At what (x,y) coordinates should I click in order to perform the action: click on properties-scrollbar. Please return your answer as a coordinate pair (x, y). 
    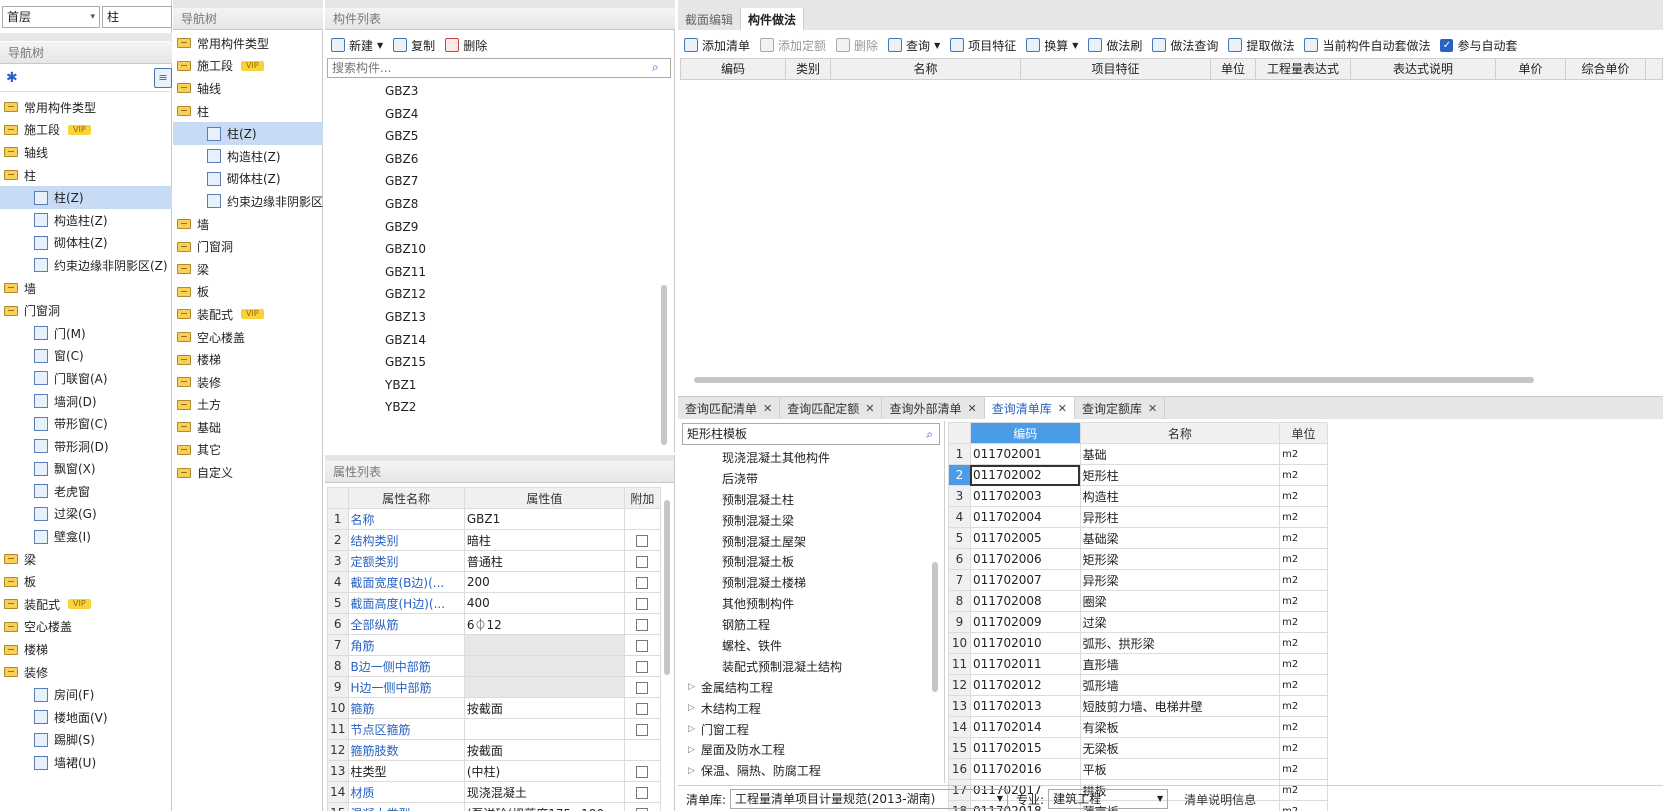
    Looking at the image, I should click on (667, 587).